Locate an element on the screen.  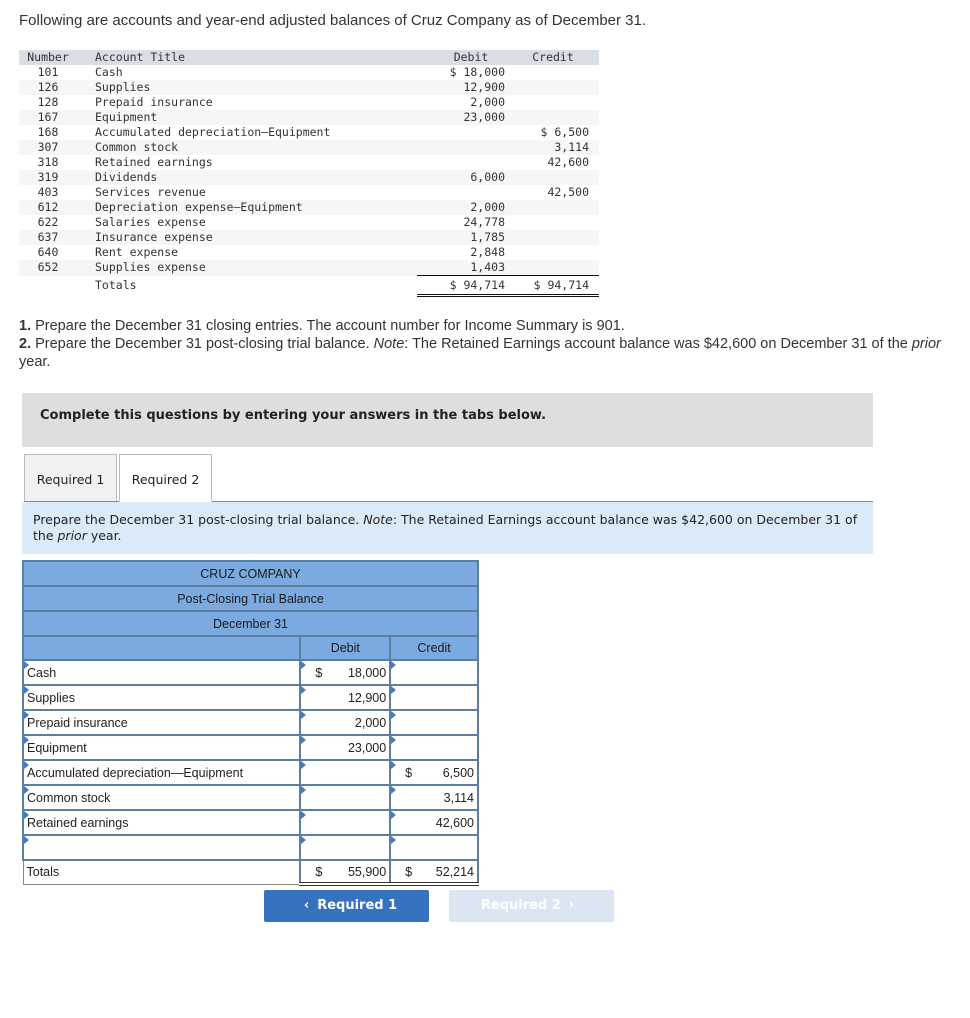
company-name: CRUZ COMPANY is located at coordinates (250, 573).